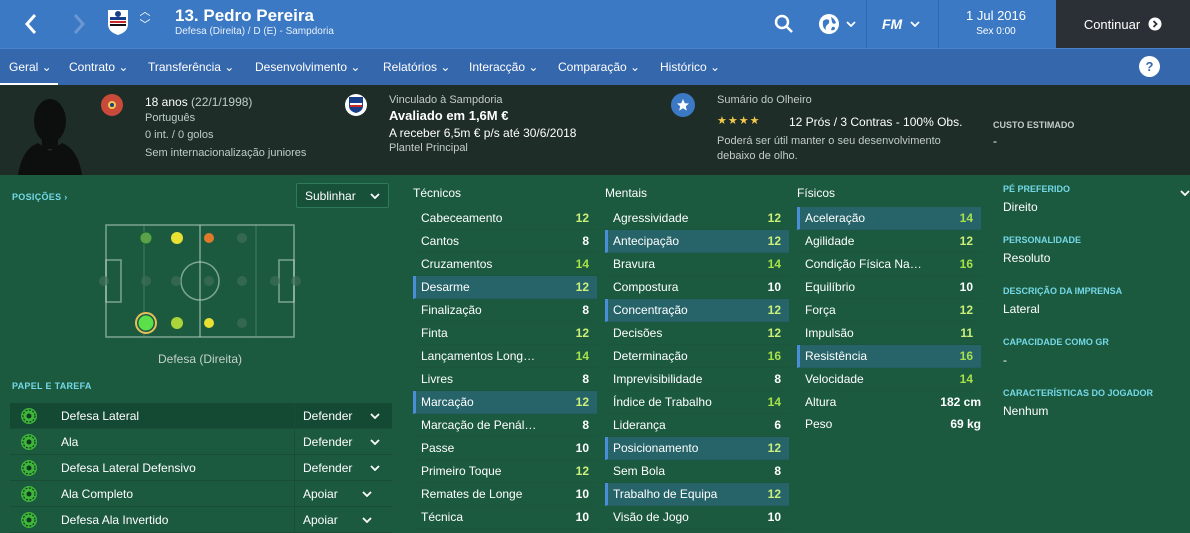 This screenshot has height=533, width=1190. I want to click on player-silhouette-icon, so click(50, 134).